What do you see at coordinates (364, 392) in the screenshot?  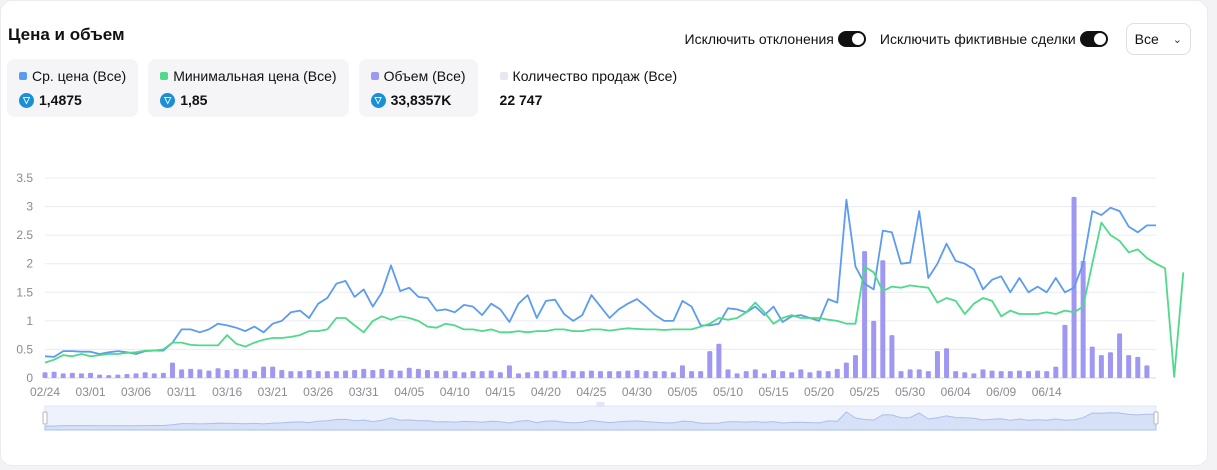 I see `x-tick-label: 03/31` at bounding box center [364, 392].